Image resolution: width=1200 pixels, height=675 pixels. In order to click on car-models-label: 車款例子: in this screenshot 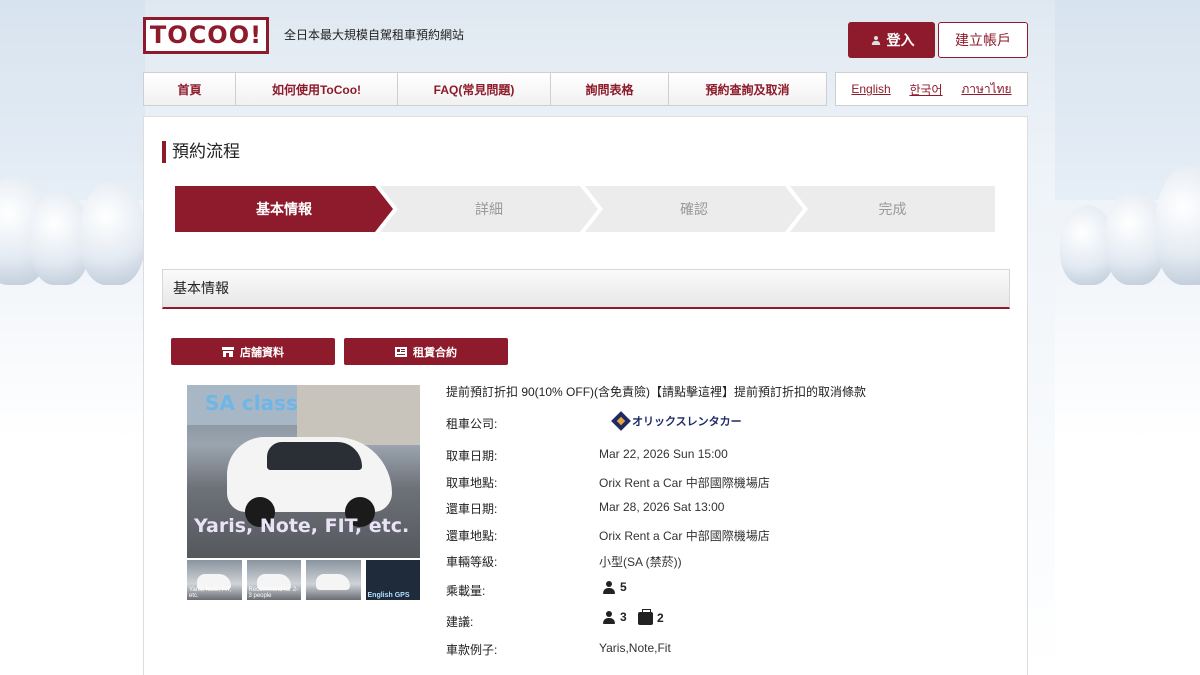, I will do `click(472, 650)`.